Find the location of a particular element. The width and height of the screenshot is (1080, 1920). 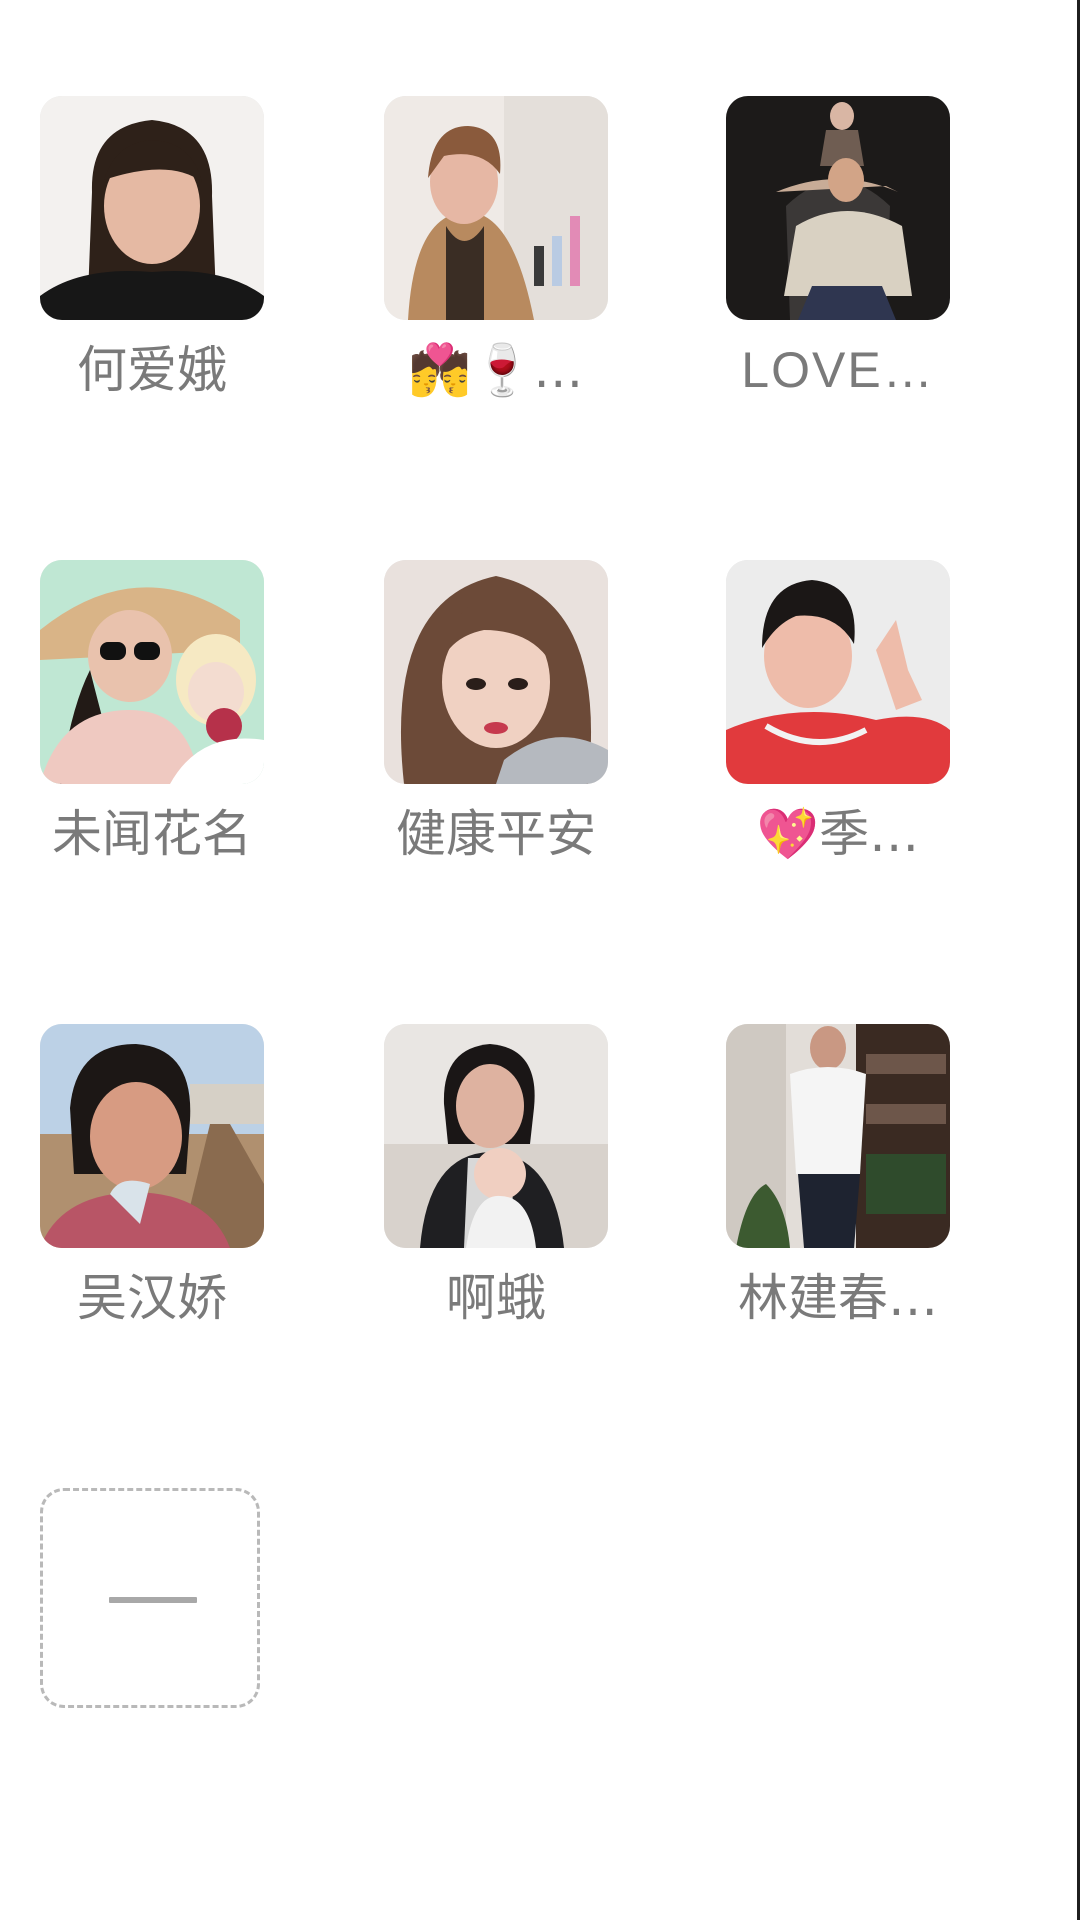

member-name: 啊蛾 is located at coordinates (496, 1298).